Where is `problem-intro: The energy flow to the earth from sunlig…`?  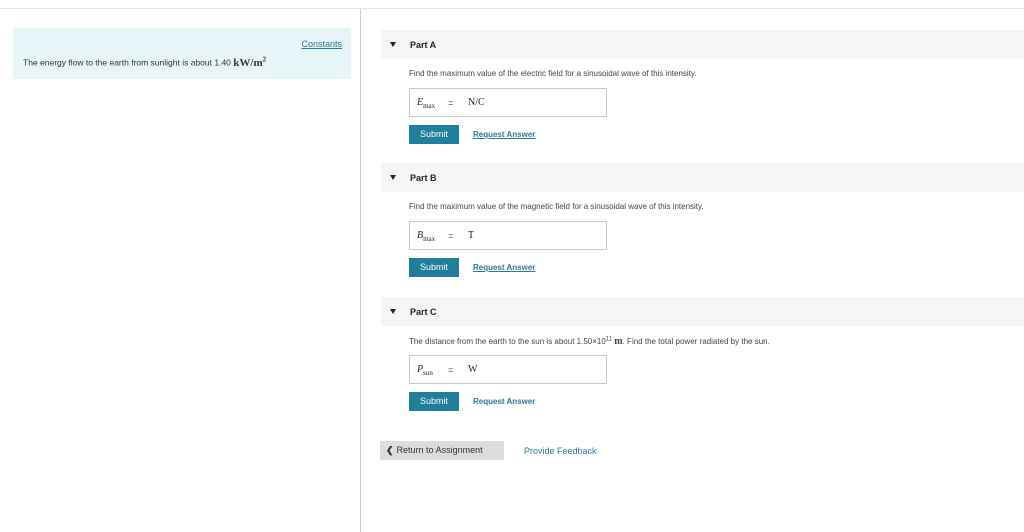
problem-intro: The energy flow to the earth from sunlig… is located at coordinates (144, 62).